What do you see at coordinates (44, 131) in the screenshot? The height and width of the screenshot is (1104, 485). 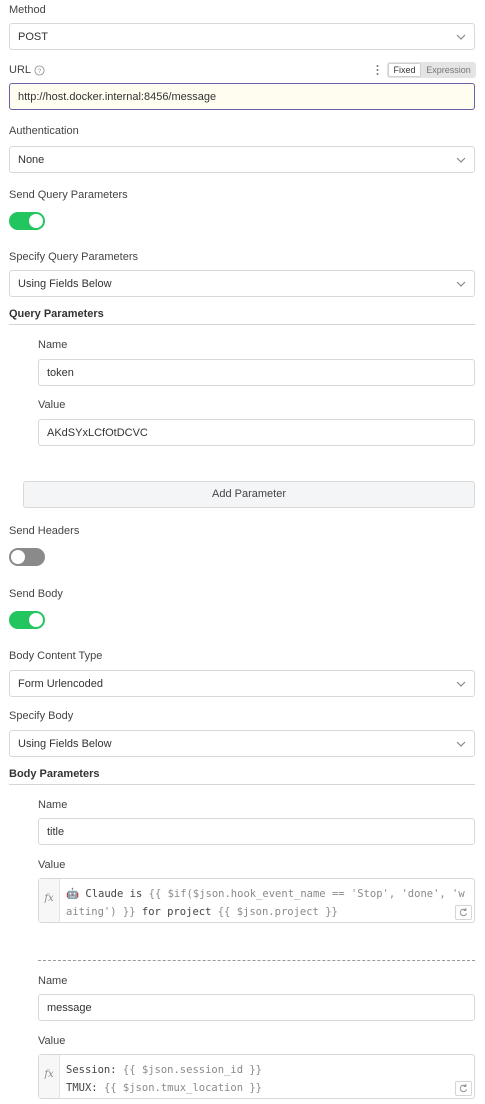 I see `authentication-label: Authentication` at bounding box center [44, 131].